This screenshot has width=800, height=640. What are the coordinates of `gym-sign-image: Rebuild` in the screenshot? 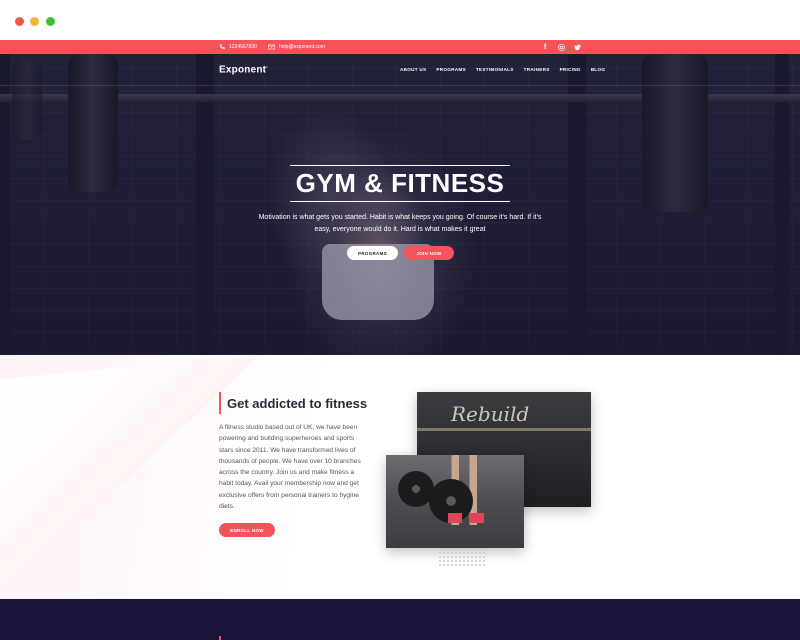 It's located at (490, 414).